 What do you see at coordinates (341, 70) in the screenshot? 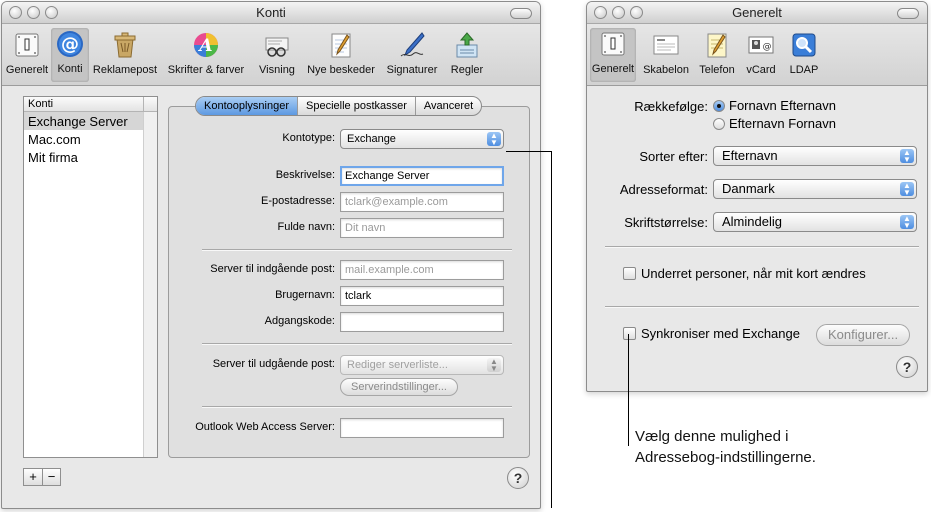
I see `toolbar-label: Nye beskeder` at bounding box center [341, 70].